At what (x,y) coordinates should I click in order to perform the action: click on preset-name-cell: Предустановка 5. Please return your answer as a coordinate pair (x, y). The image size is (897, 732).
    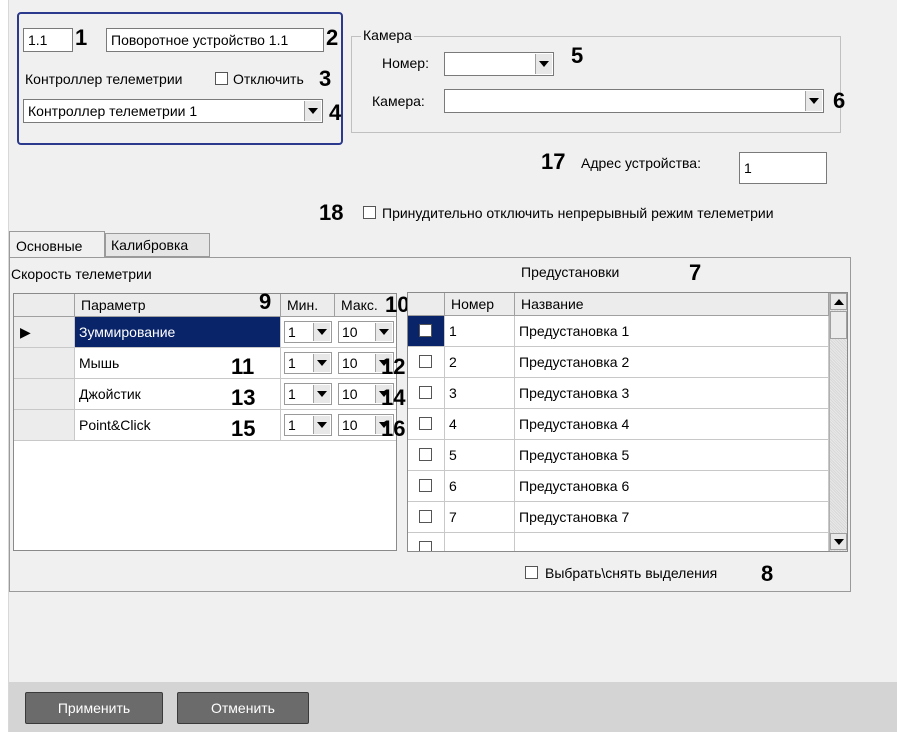
    Looking at the image, I should click on (672, 455).